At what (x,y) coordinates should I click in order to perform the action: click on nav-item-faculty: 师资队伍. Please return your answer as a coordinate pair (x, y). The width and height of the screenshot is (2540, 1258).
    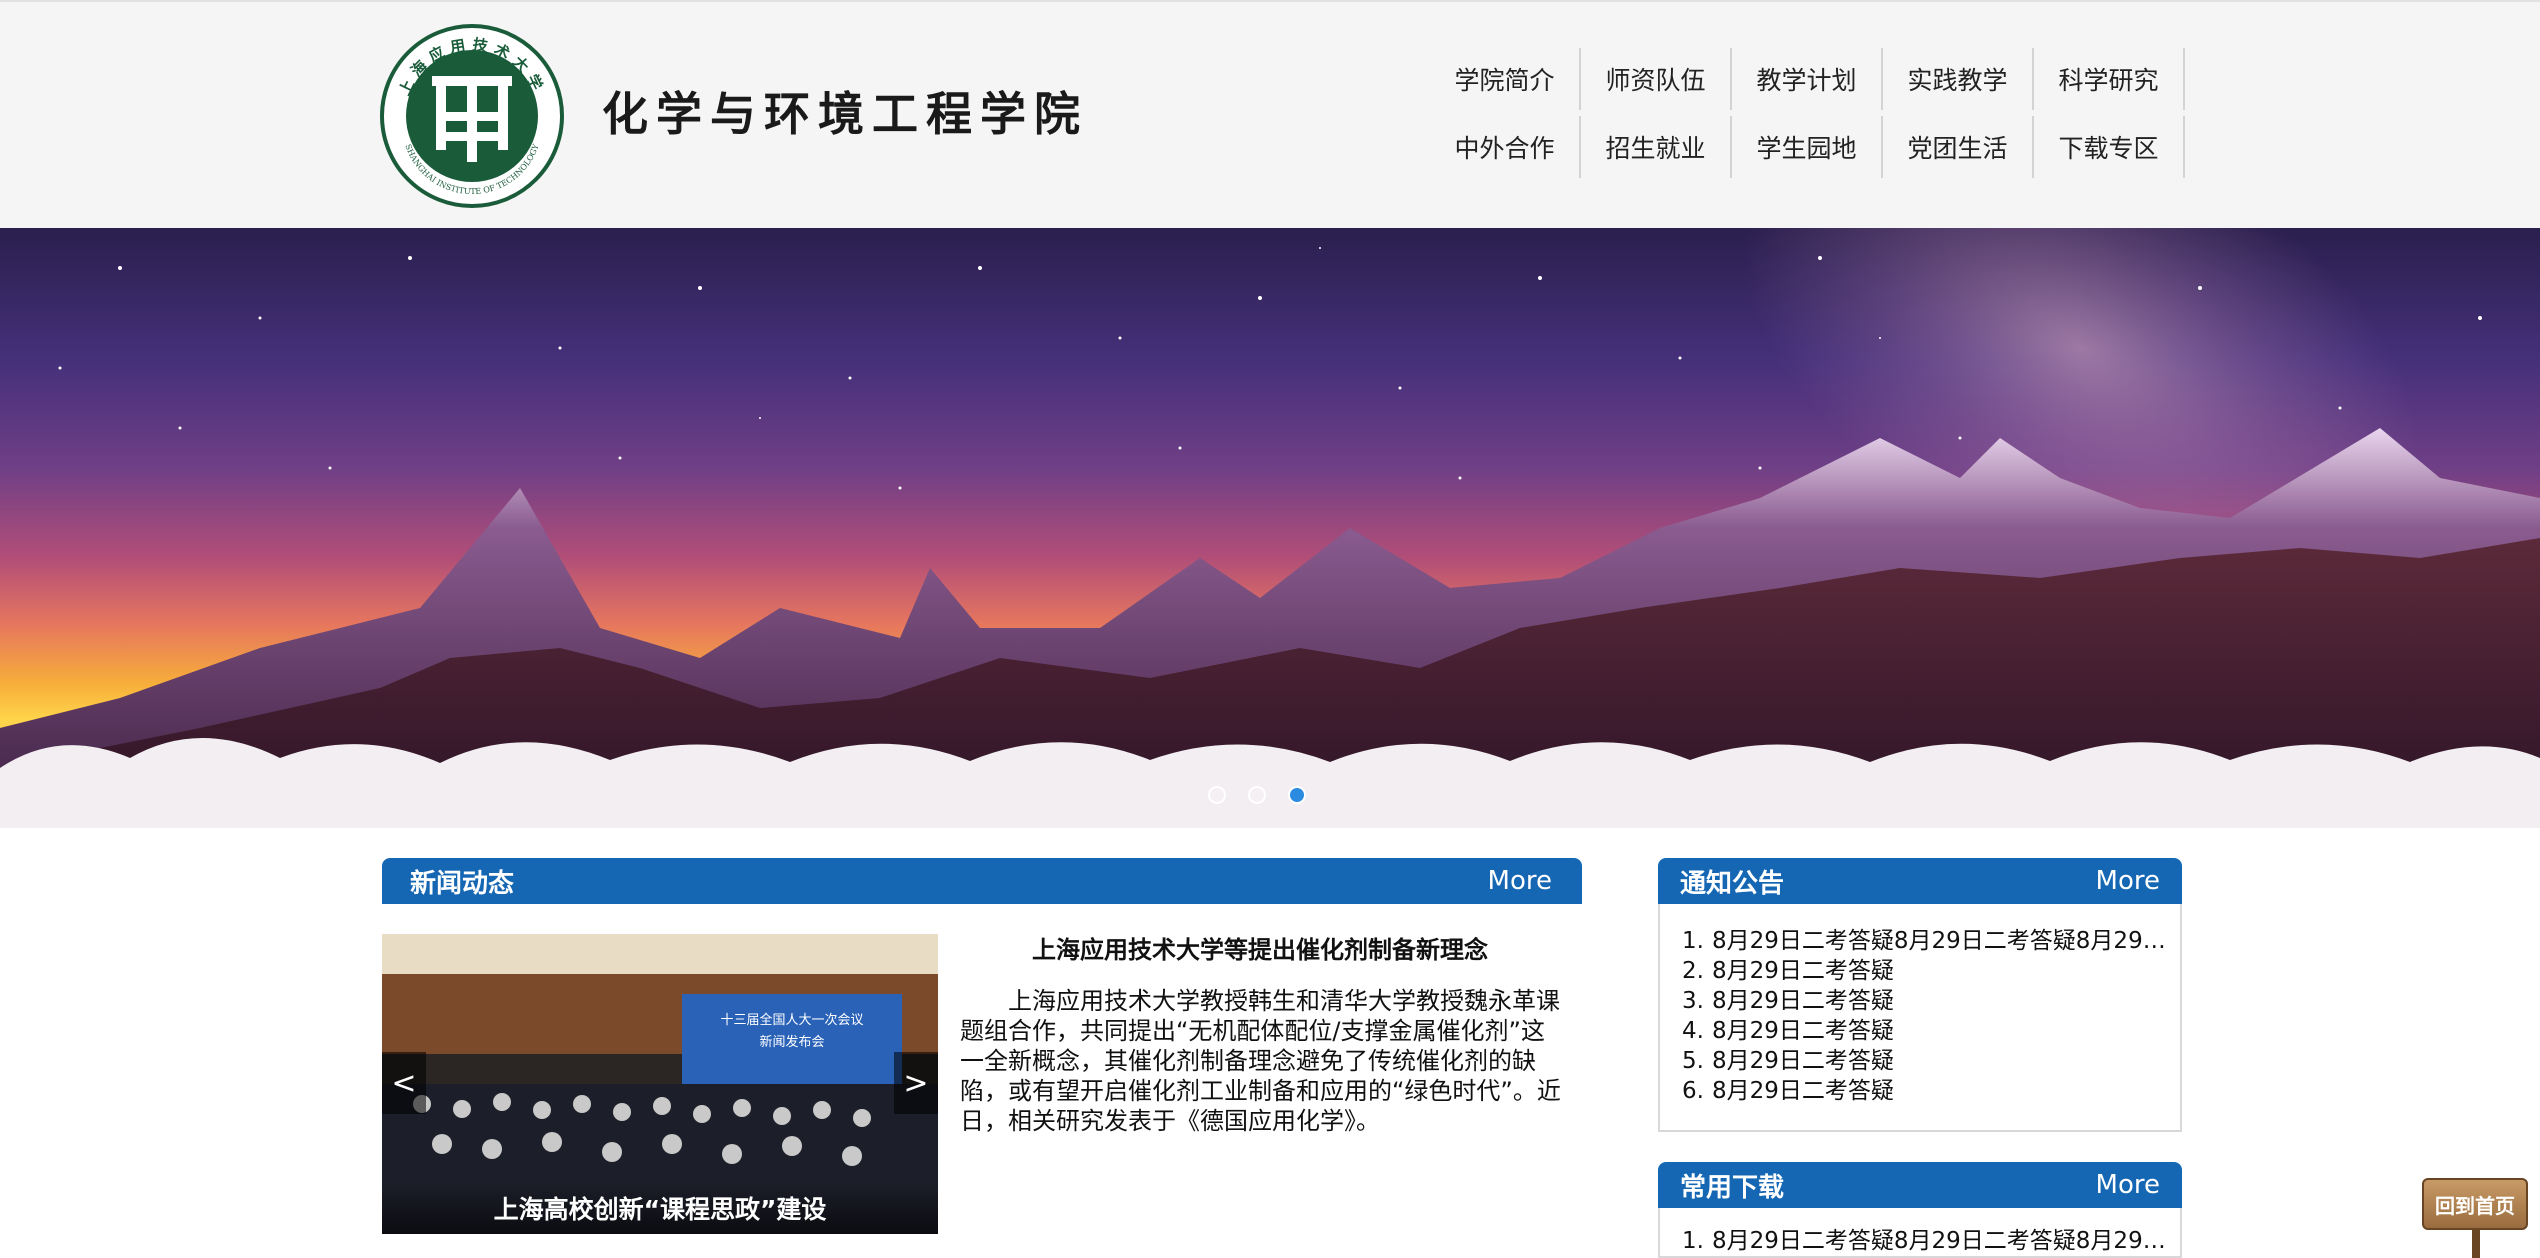
    Looking at the image, I should click on (1656, 79).